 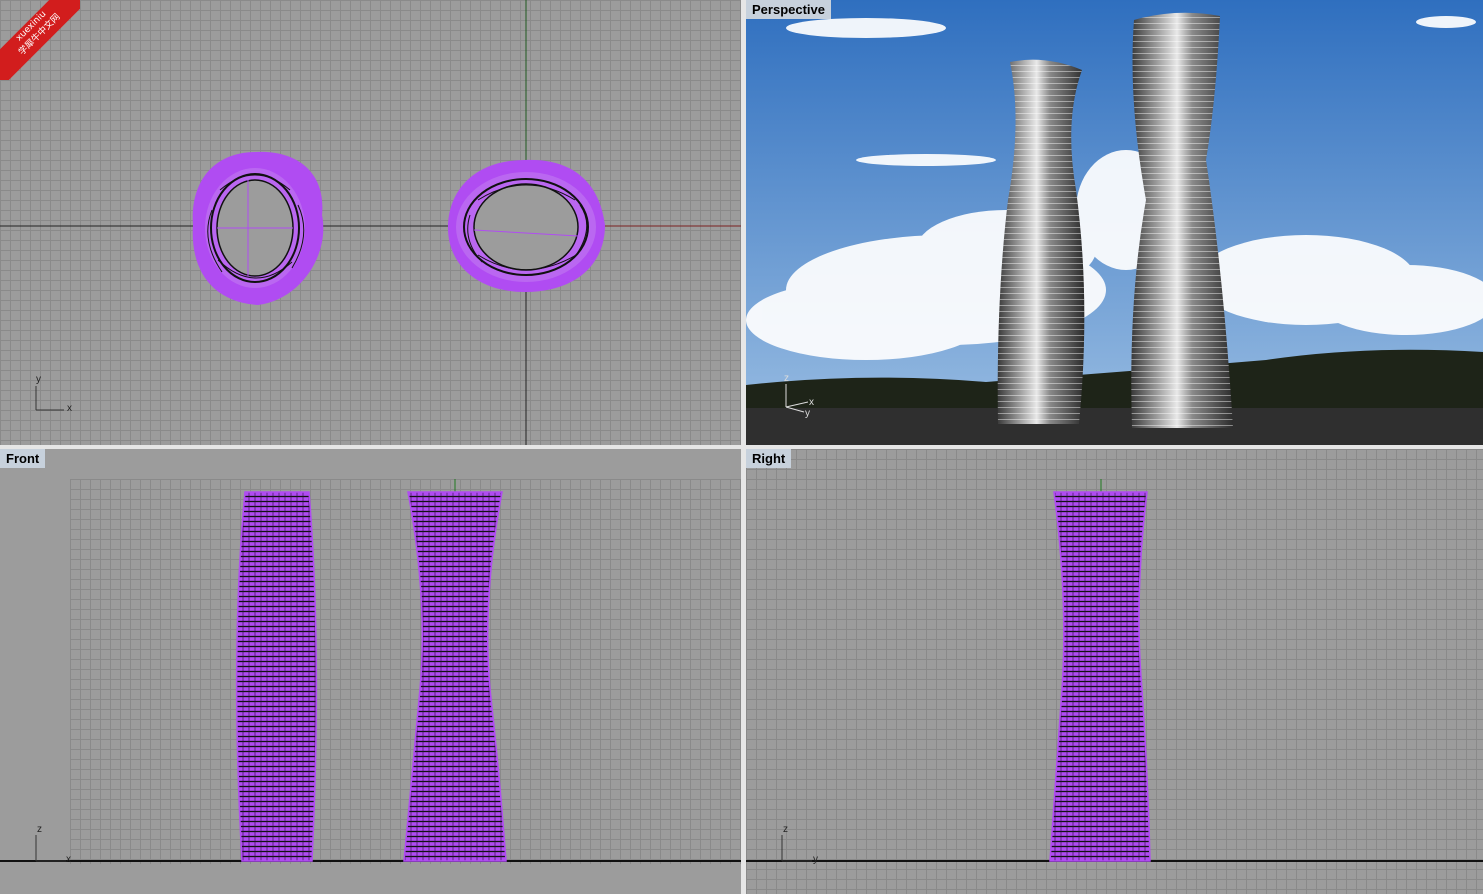 I want to click on axis-widget: z y, so click(x=799, y=844).